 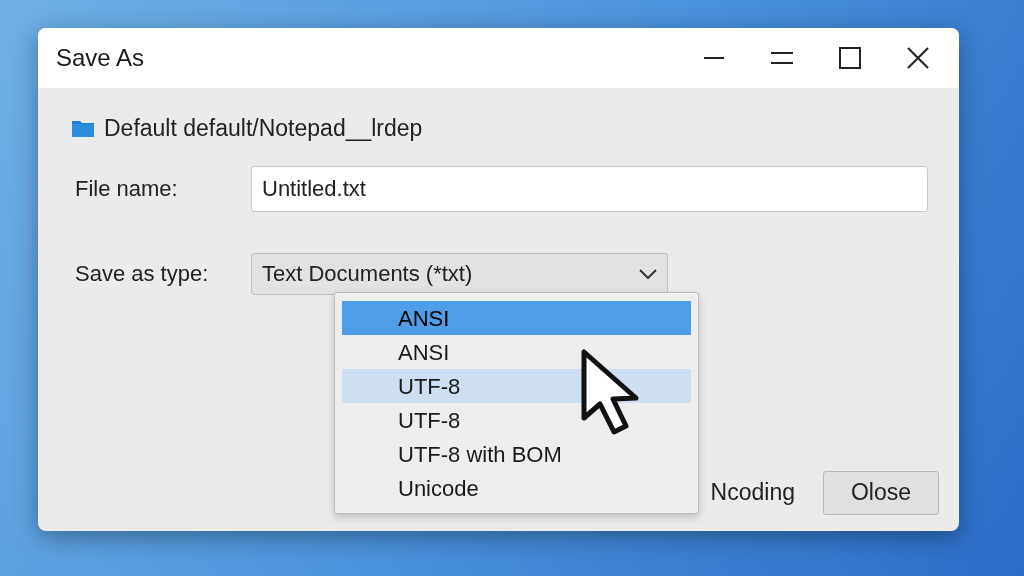 What do you see at coordinates (752, 493) in the screenshot?
I see `encoding-label: Ncoding` at bounding box center [752, 493].